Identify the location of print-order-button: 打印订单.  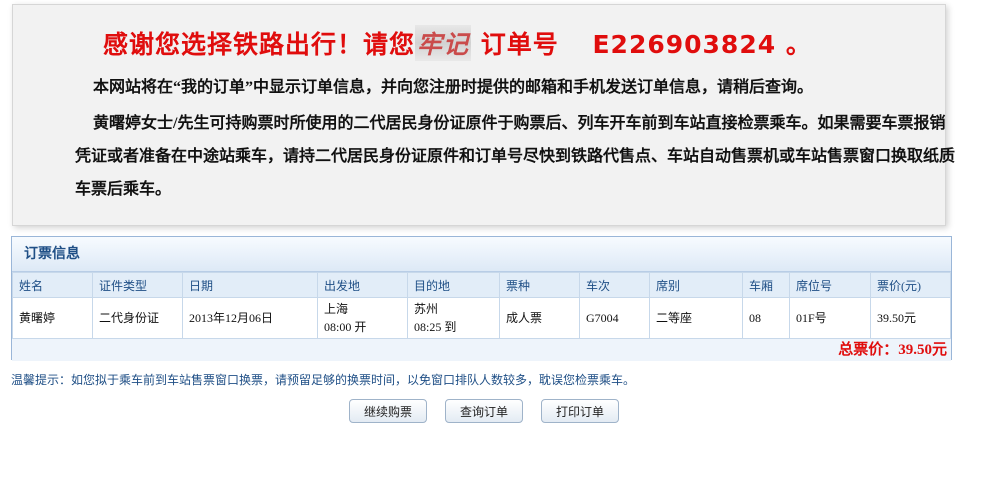
(580, 411).